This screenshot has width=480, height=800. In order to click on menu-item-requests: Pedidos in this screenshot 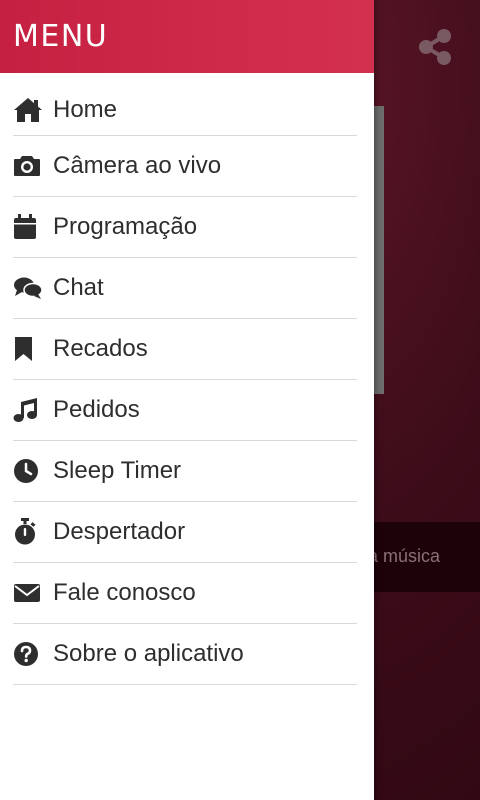, I will do `click(185, 410)`.